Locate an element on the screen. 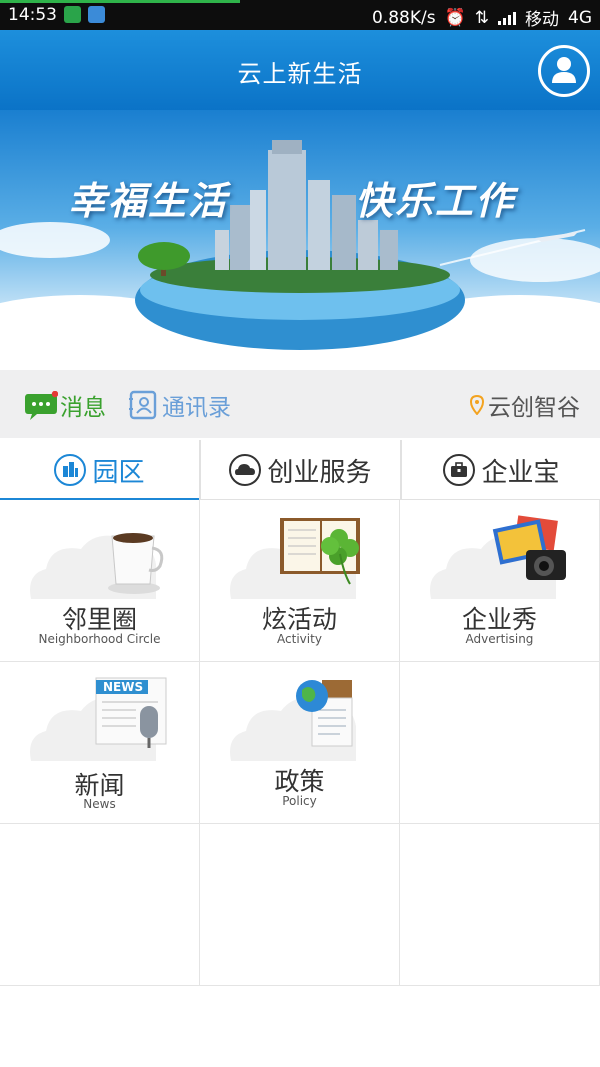 This screenshot has width=600, height=1067. quick-access-bar: 消息 通讯录 云创智谷 is located at coordinates (300, 404).